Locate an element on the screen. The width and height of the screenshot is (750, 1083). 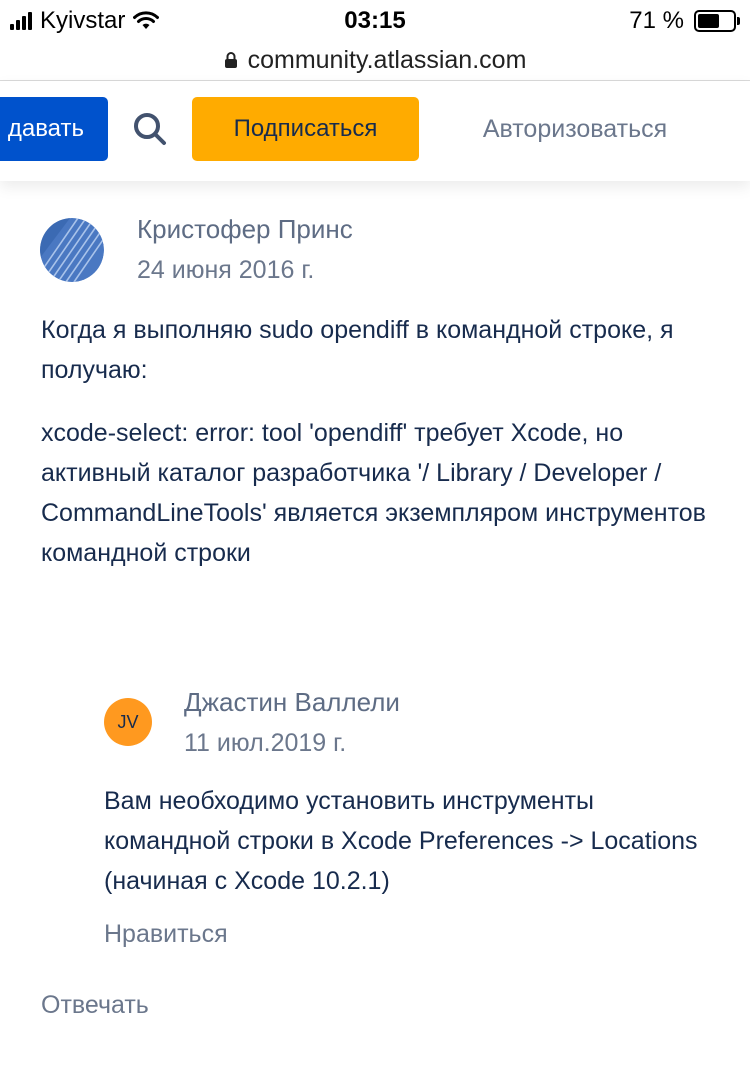
site-header: давать Подписаться Авторизоваться is located at coordinates (375, 131).